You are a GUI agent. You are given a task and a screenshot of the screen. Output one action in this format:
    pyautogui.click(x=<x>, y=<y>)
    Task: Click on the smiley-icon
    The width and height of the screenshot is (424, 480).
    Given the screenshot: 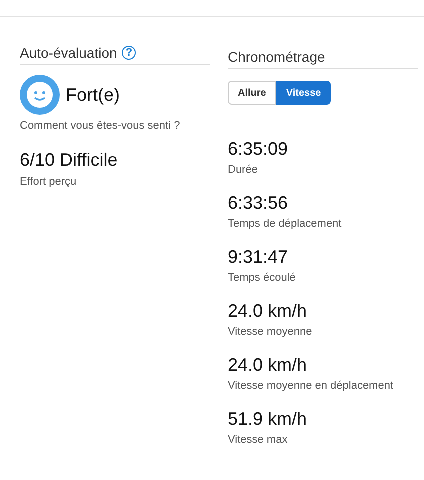 What is the action you would take?
    pyautogui.click(x=40, y=95)
    